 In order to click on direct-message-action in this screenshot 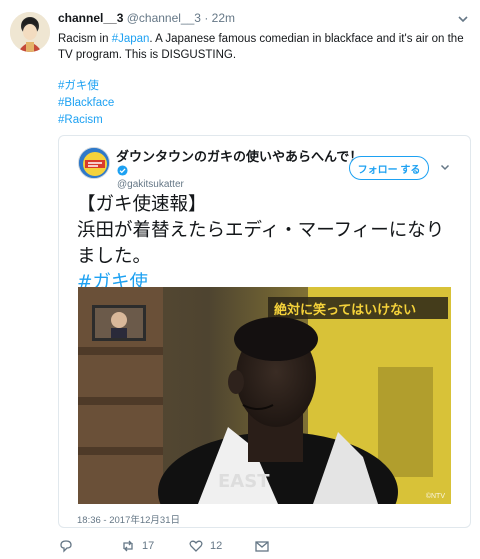, I will do `click(262, 546)`.